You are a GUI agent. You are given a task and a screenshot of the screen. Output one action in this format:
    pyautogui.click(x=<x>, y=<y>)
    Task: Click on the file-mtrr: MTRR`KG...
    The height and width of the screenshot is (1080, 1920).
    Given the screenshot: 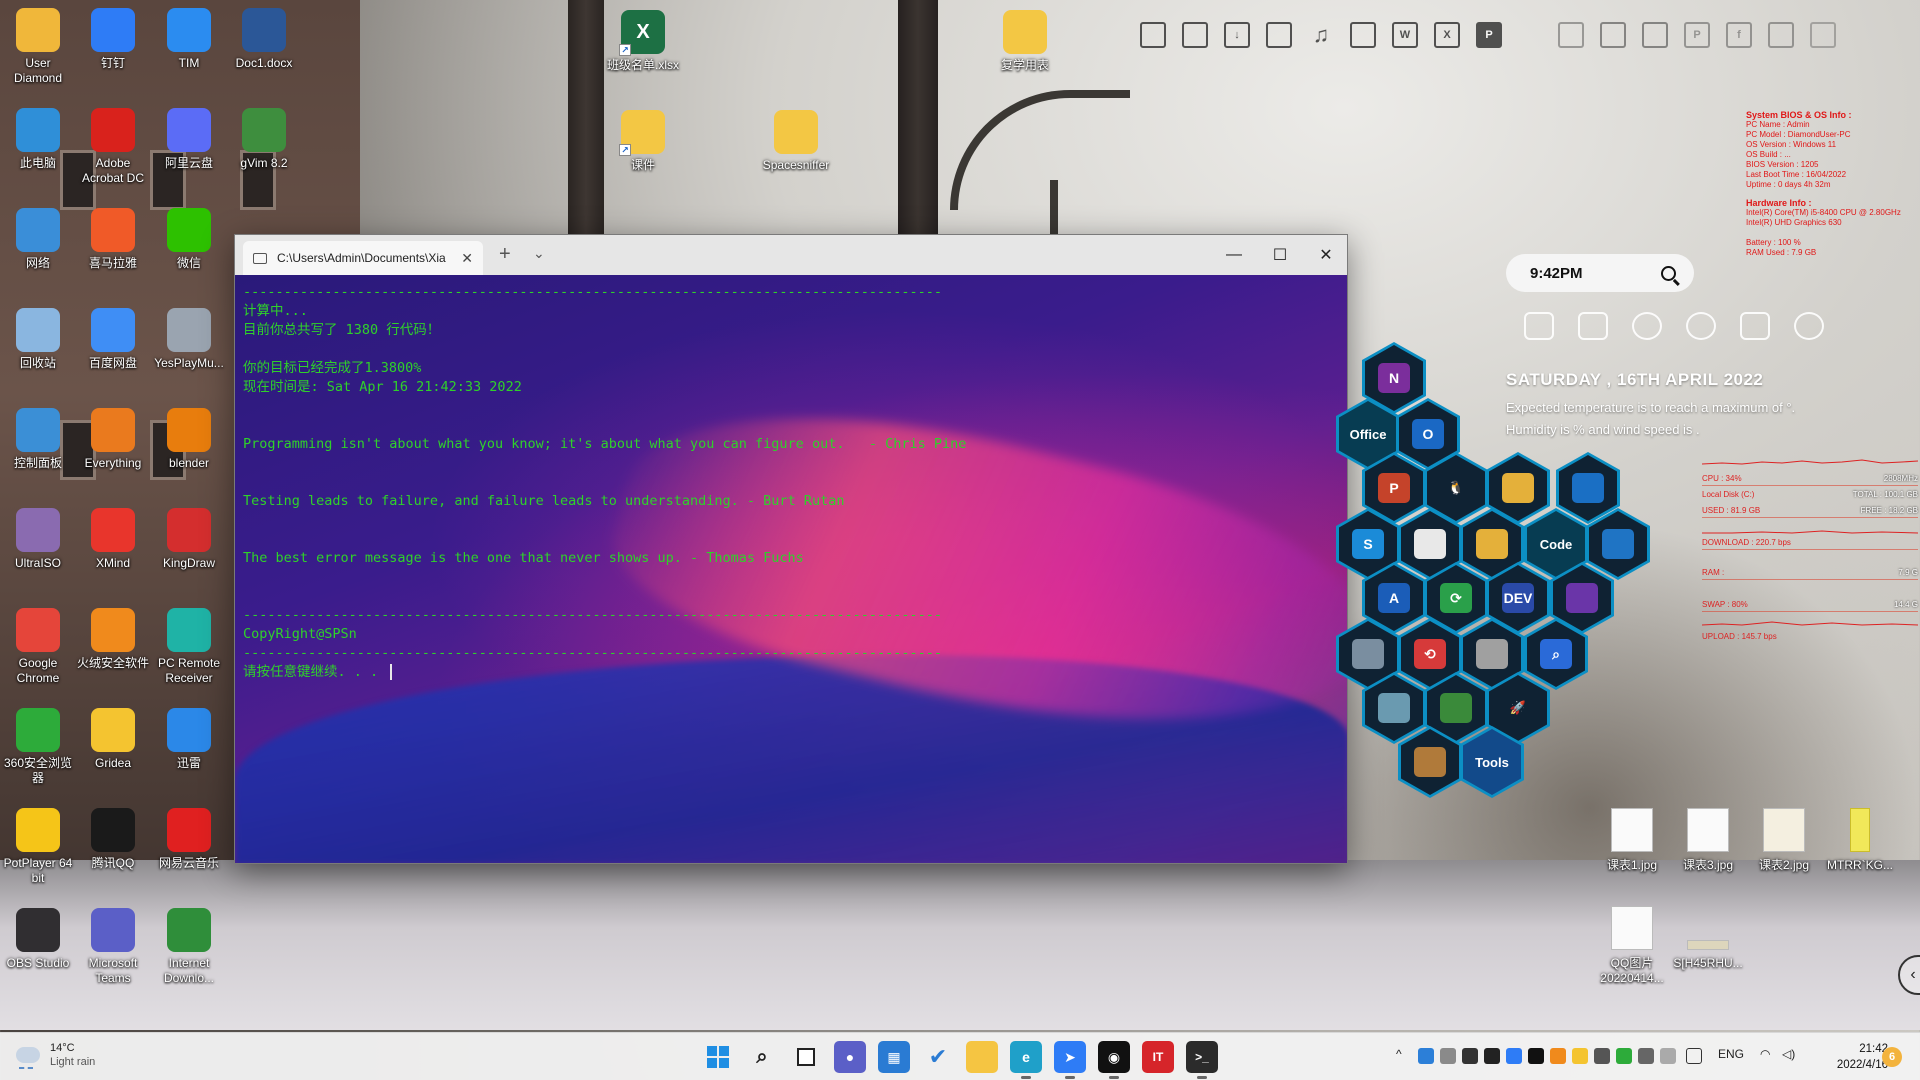 What is the action you would take?
    pyautogui.click(x=1860, y=840)
    